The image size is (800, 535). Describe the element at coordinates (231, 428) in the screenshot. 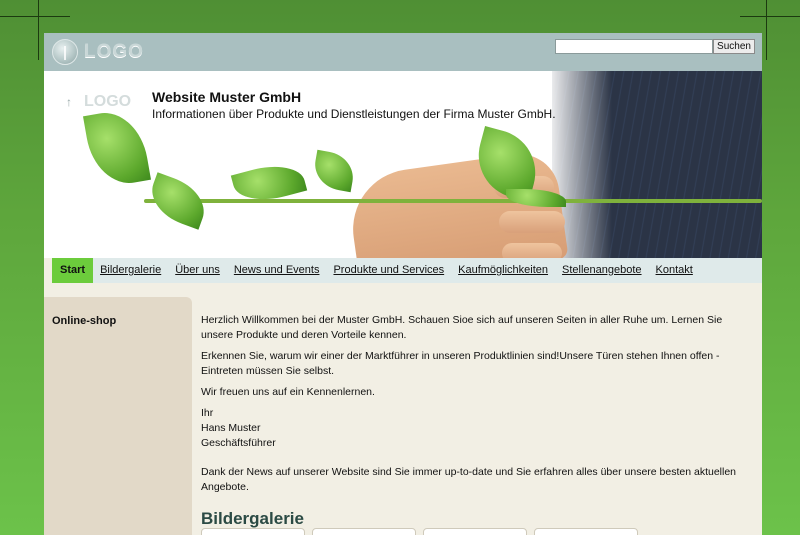

I see `signature-name: Hans Muster` at that location.